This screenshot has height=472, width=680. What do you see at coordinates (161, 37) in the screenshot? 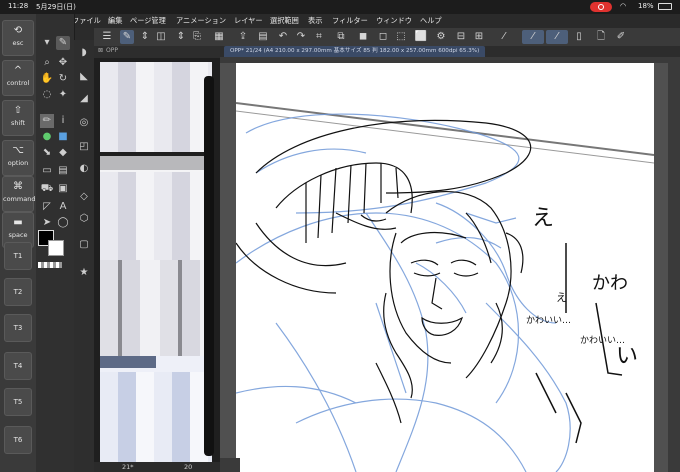
I see `layers-icon: ◫` at bounding box center [161, 37].